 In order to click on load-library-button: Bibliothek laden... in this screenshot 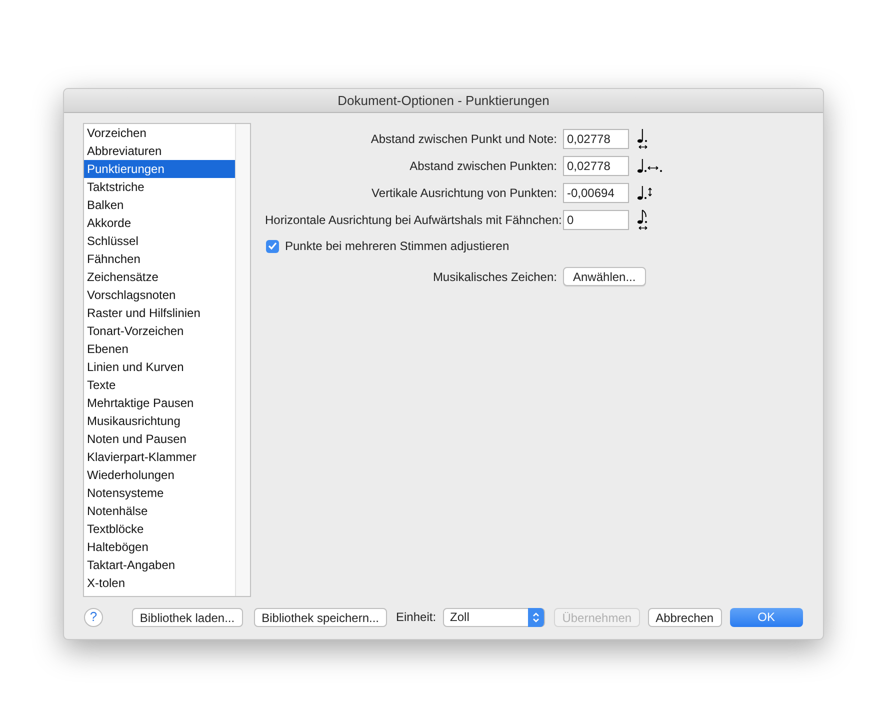, I will do `click(187, 617)`.